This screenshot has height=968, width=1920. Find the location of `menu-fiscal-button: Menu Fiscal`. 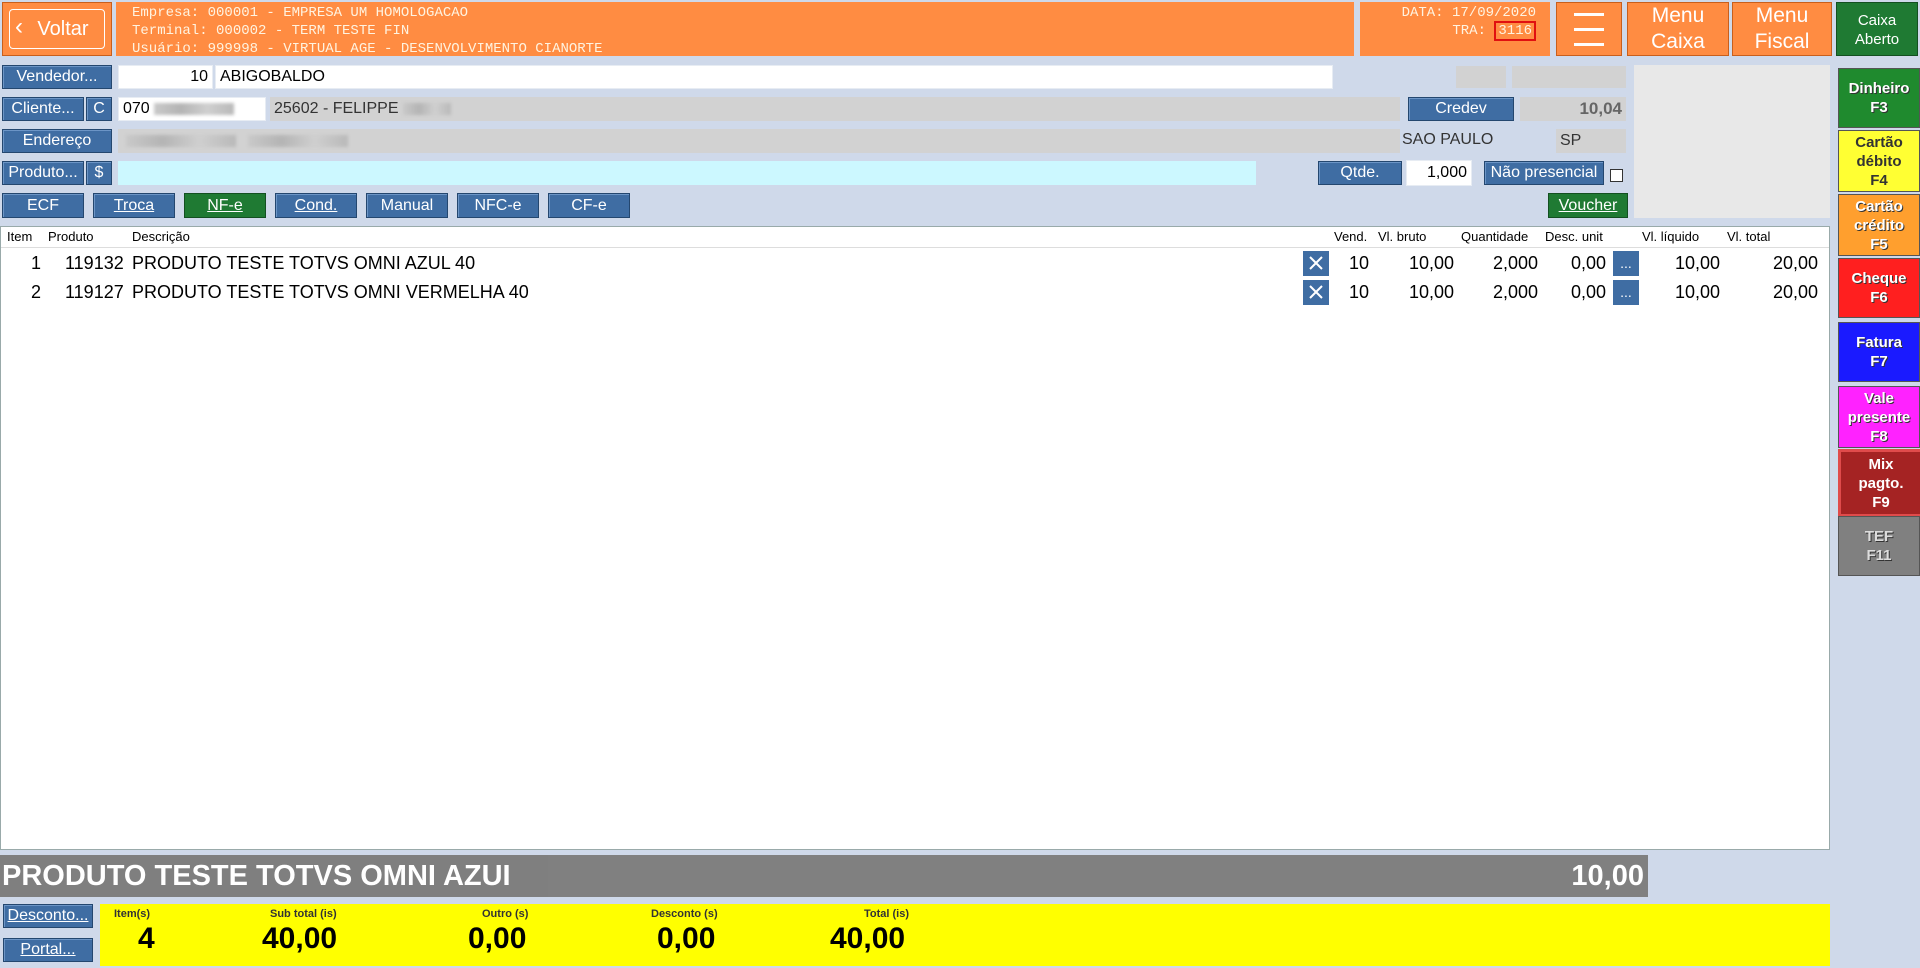

menu-fiscal-button: Menu Fiscal is located at coordinates (1782, 29).